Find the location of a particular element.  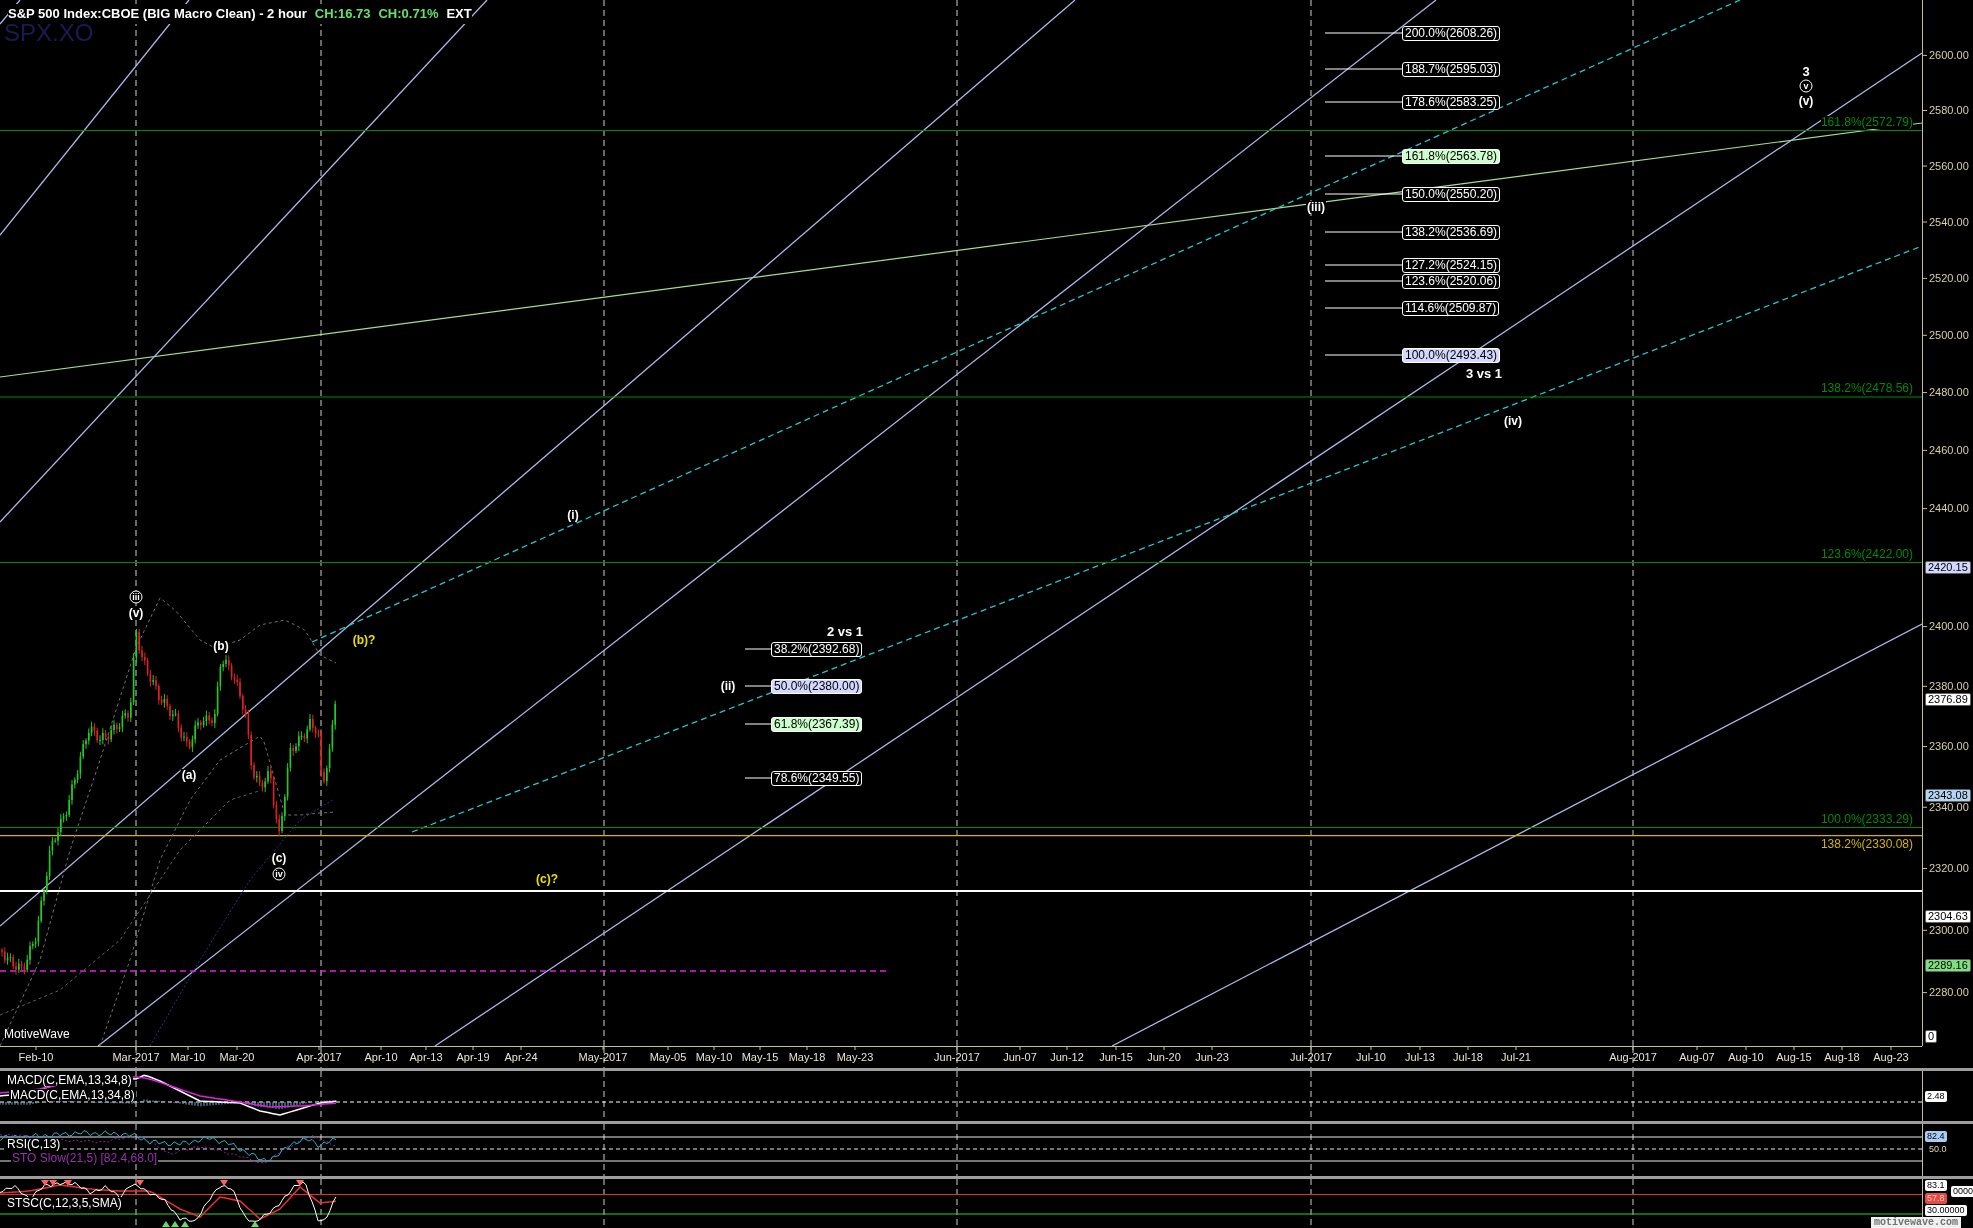

date-axis-label: Jul-2017 is located at coordinates (1311, 1057).